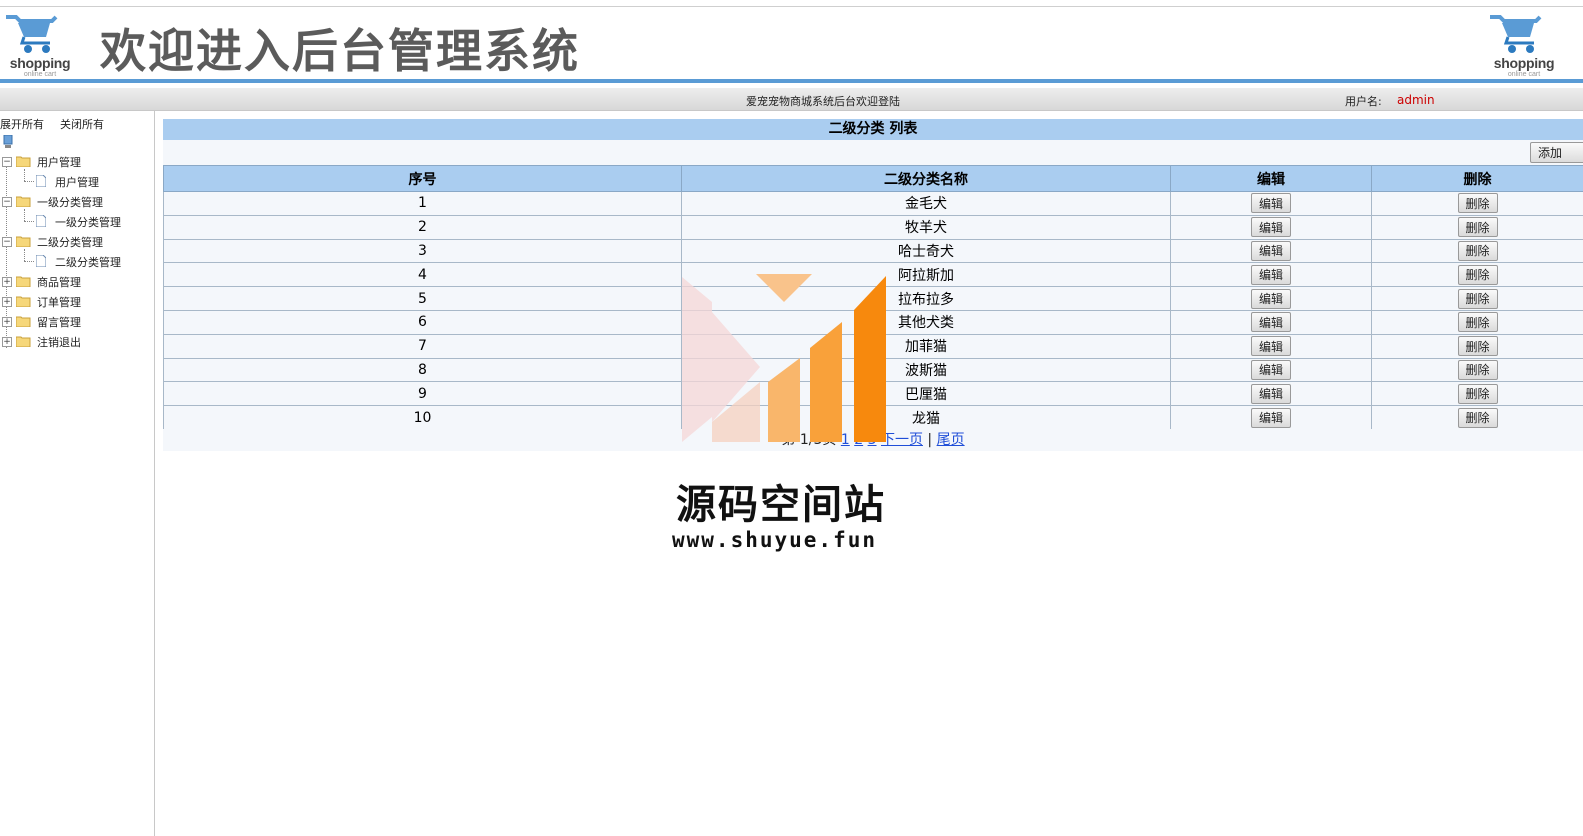 This screenshot has height=836, width=1583. Describe the element at coordinates (1528, 45) in the screenshot. I see `shopping-cart-logo-right: shopping online cart` at that location.